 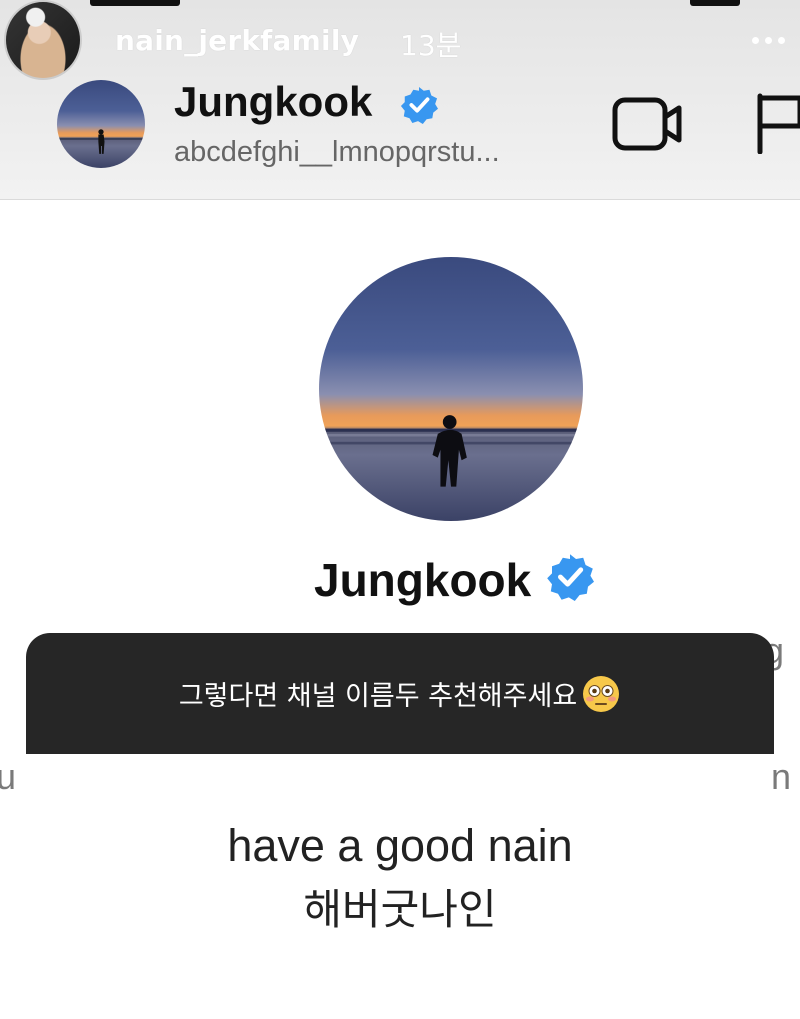 I want to click on profile-large-avatar, so click(x=451, y=389).